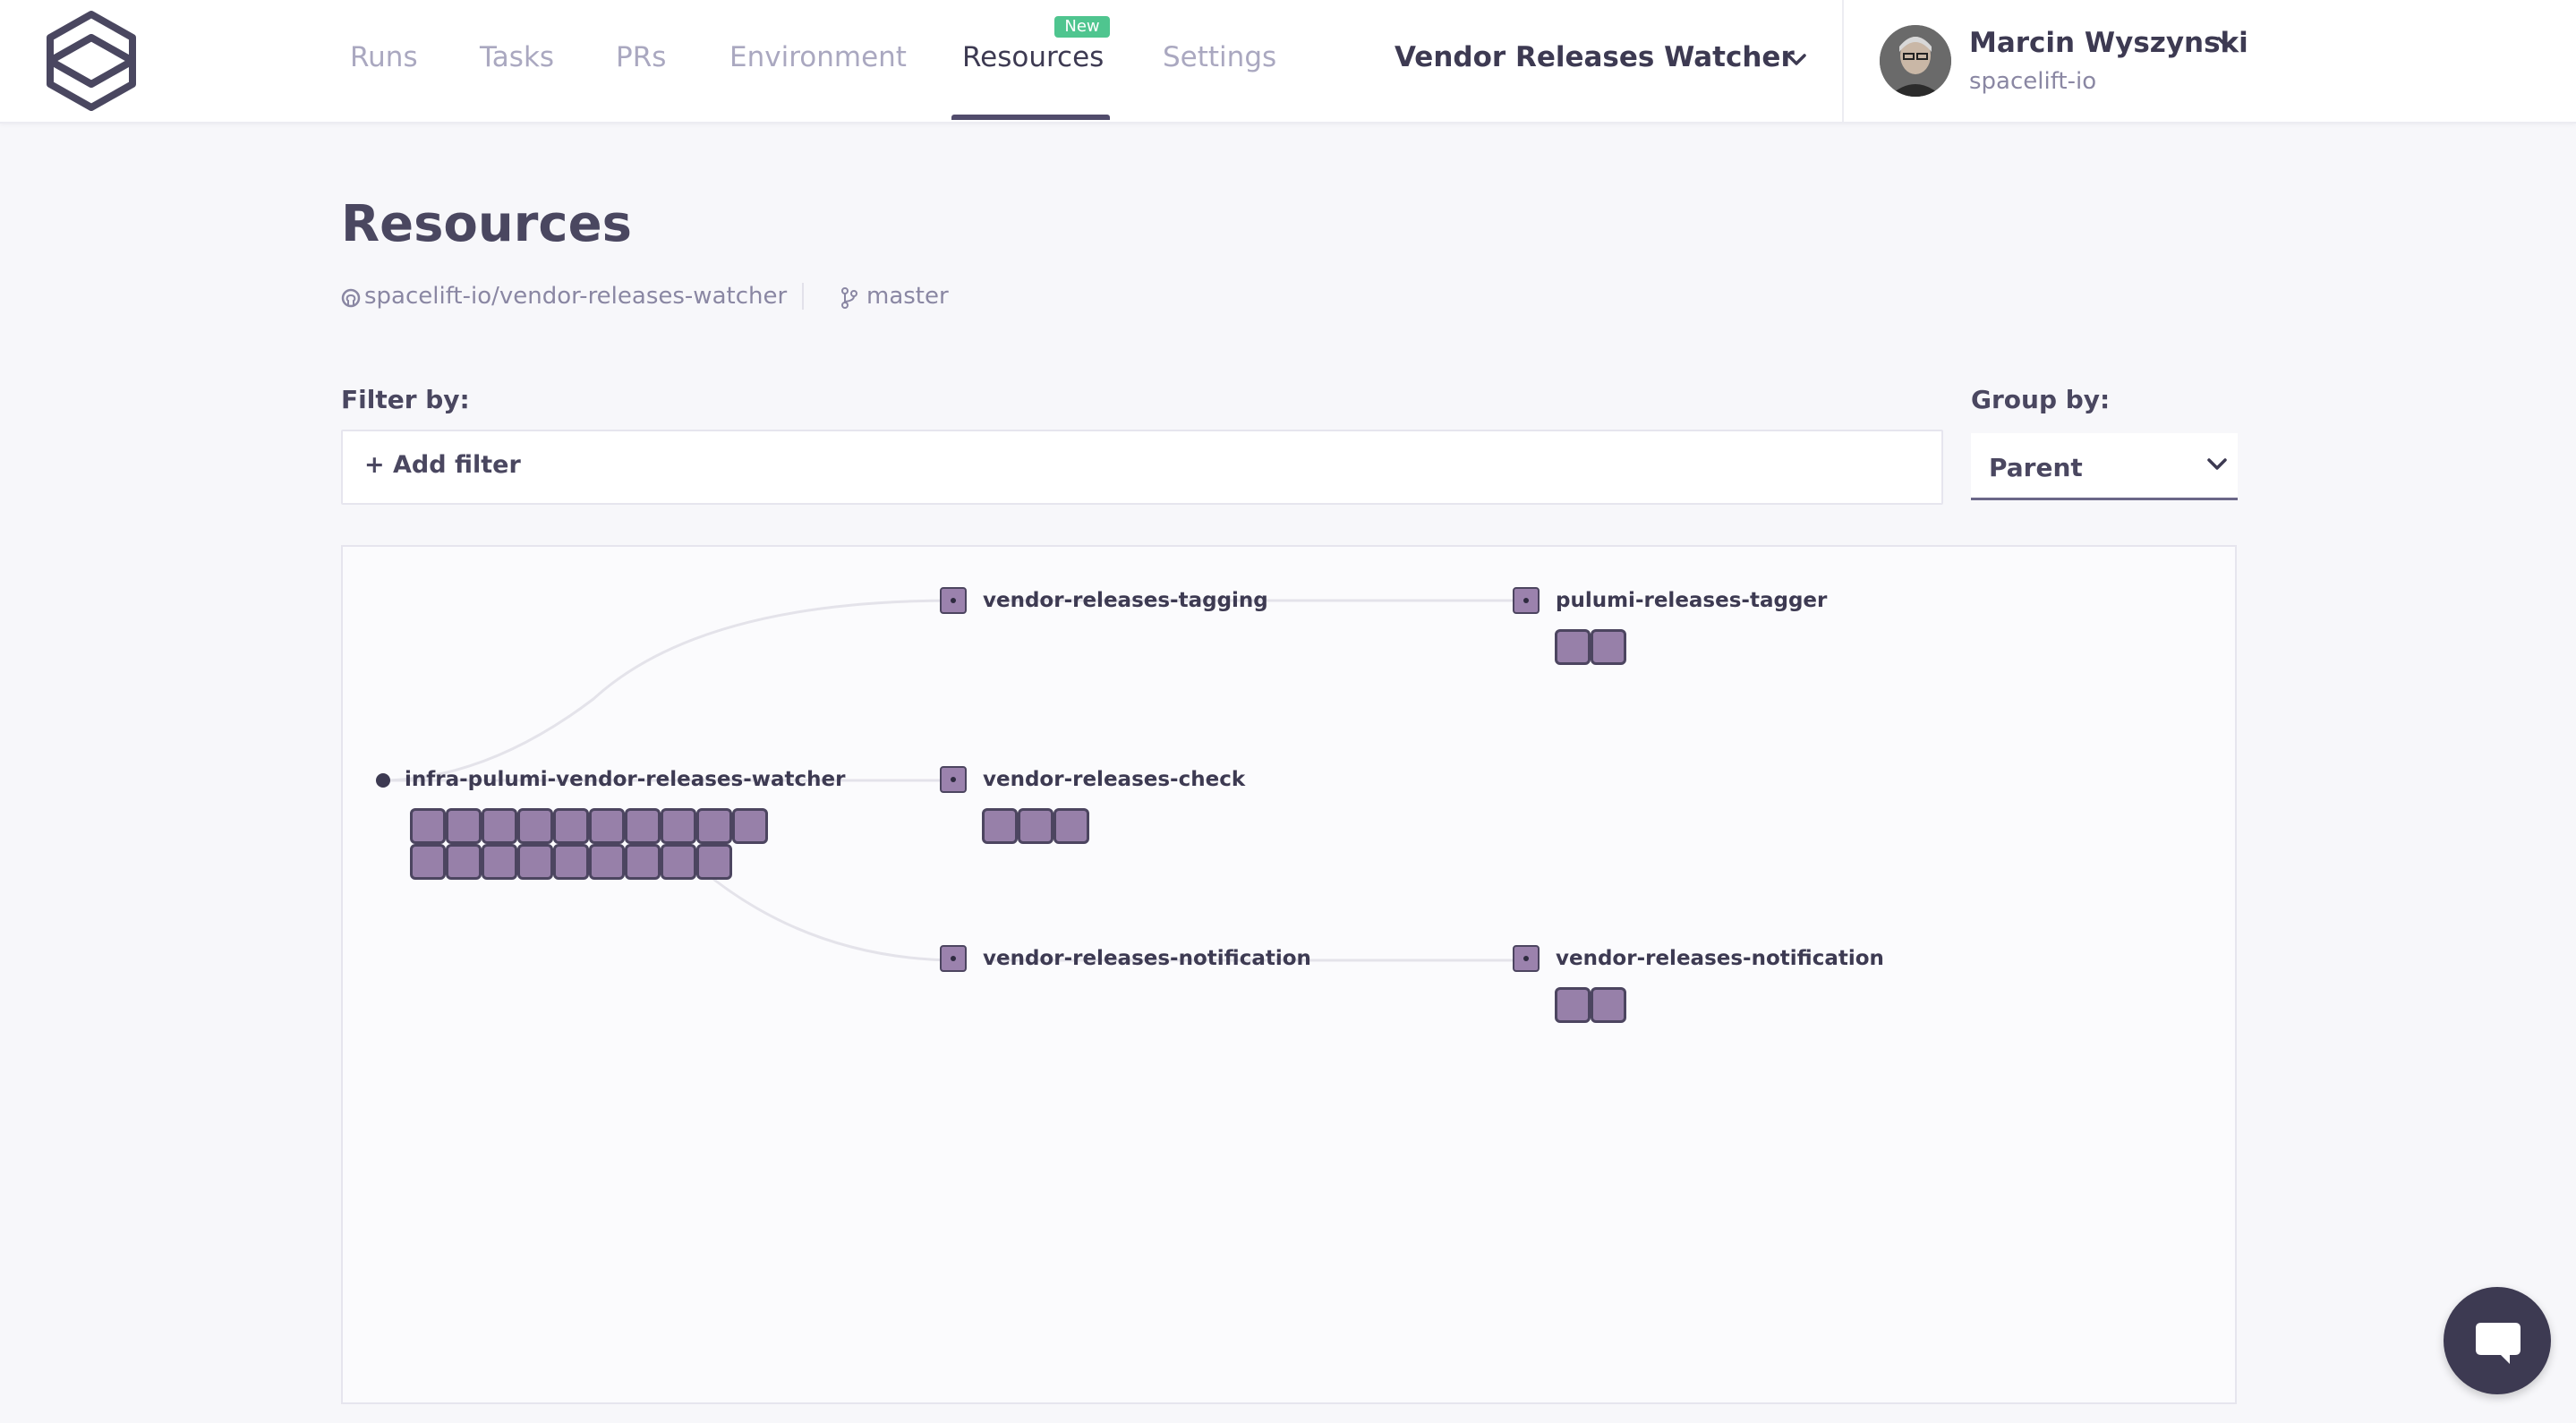 The height and width of the screenshot is (1423, 2576). What do you see at coordinates (2033, 81) in the screenshot?
I see `user-org: spacelift-io` at bounding box center [2033, 81].